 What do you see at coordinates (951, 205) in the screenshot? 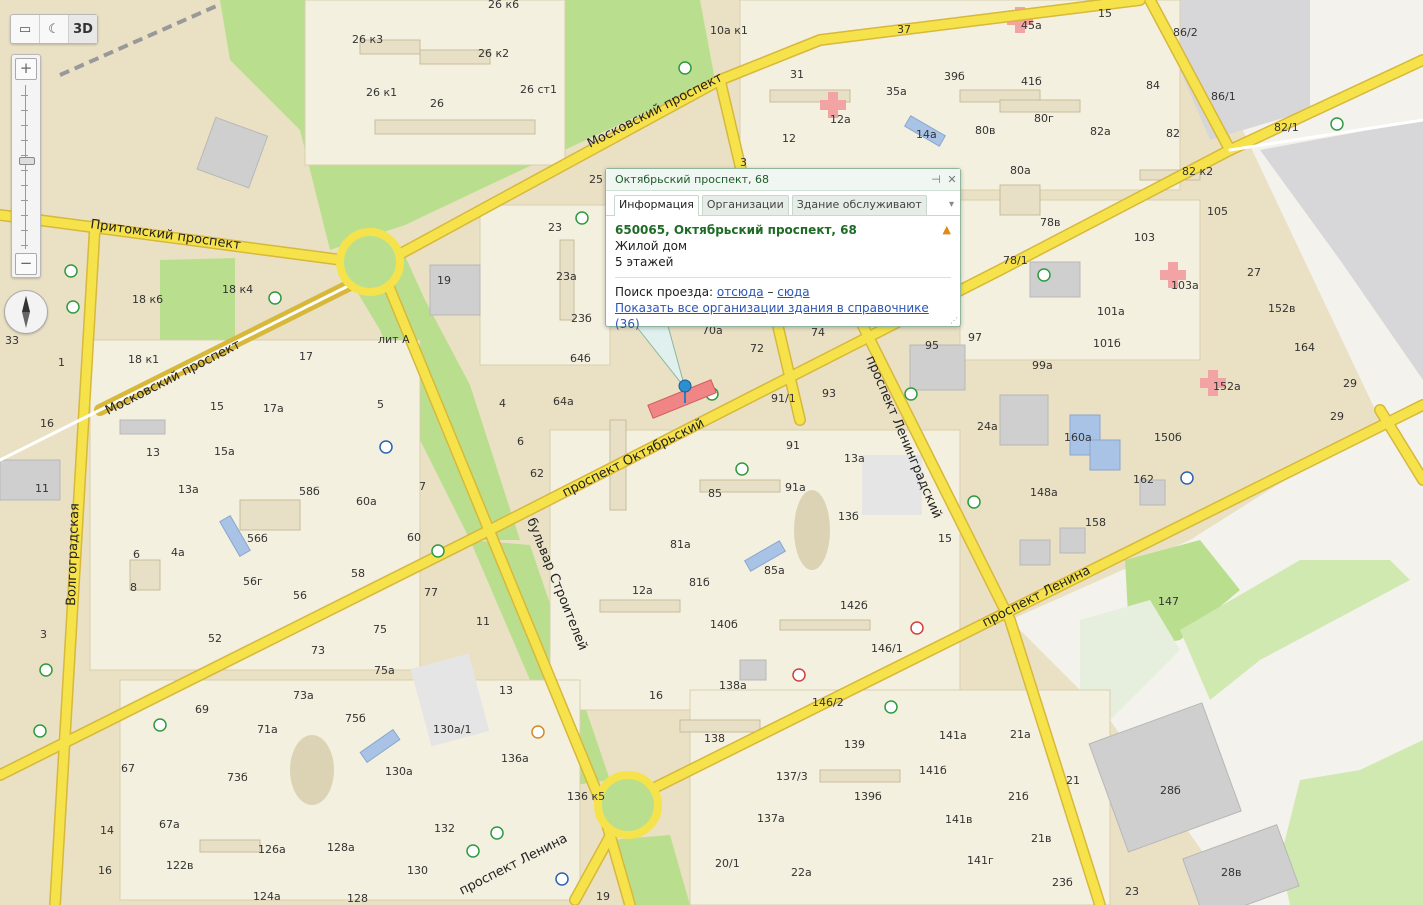
I see `chevron-down-icon: ▾` at bounding box center [951, 205].